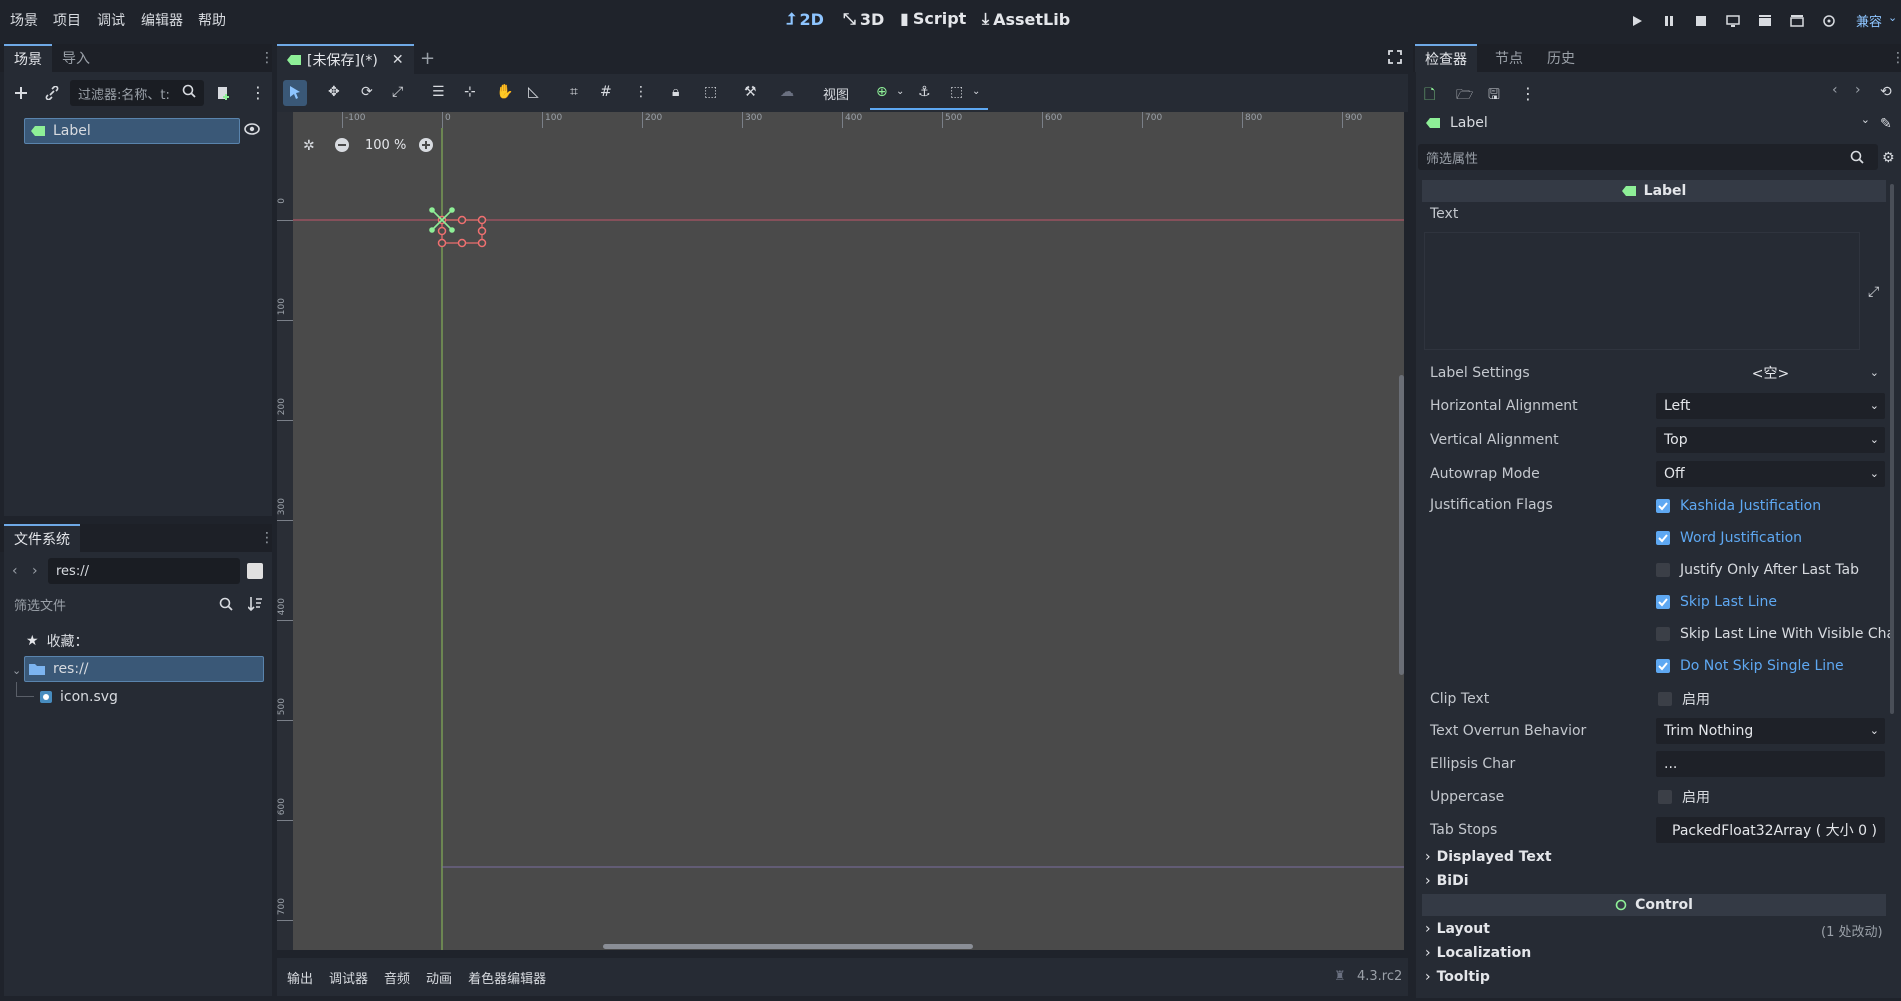  I want to click on justification-flag-2: Justify Only After Last Tab, so click(1757, 570).